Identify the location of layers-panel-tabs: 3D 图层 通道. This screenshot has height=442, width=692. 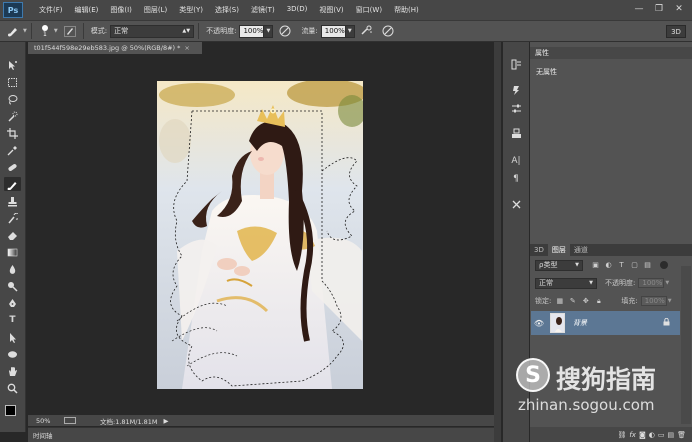
(611, 250).